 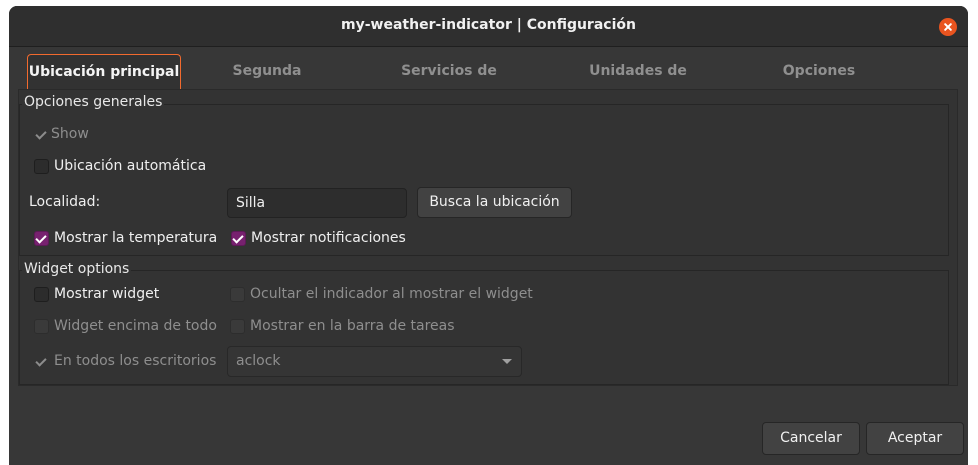 I want to click on locality-label: Localidad:, so click(x=65, y=202).